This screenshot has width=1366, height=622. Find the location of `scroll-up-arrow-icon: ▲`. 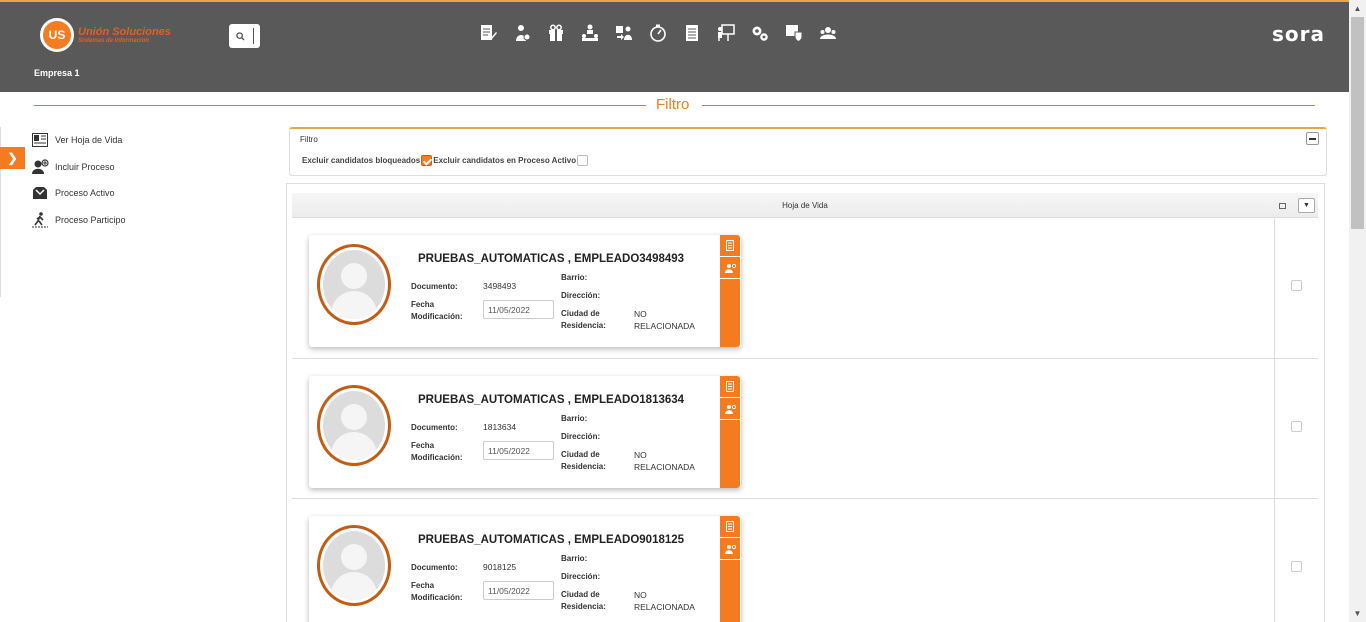

scroll-up-arrow-icon: ▲ is located at coordinates (1357, 8).